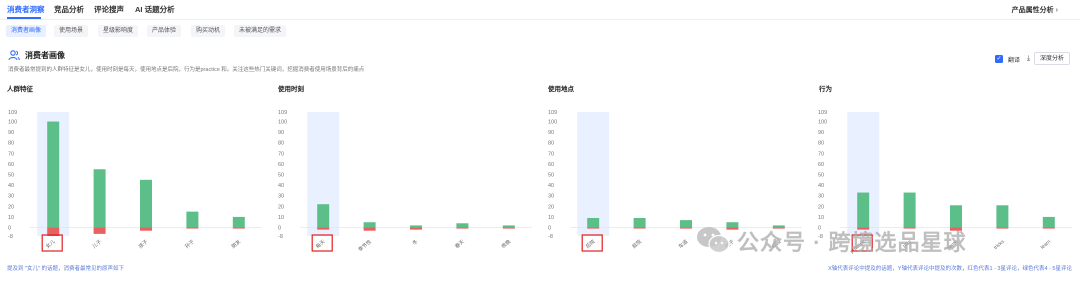 The height and width of the screenshot is (284, 1080). I want to click on x-category-label: 后院, so click(590, 244).